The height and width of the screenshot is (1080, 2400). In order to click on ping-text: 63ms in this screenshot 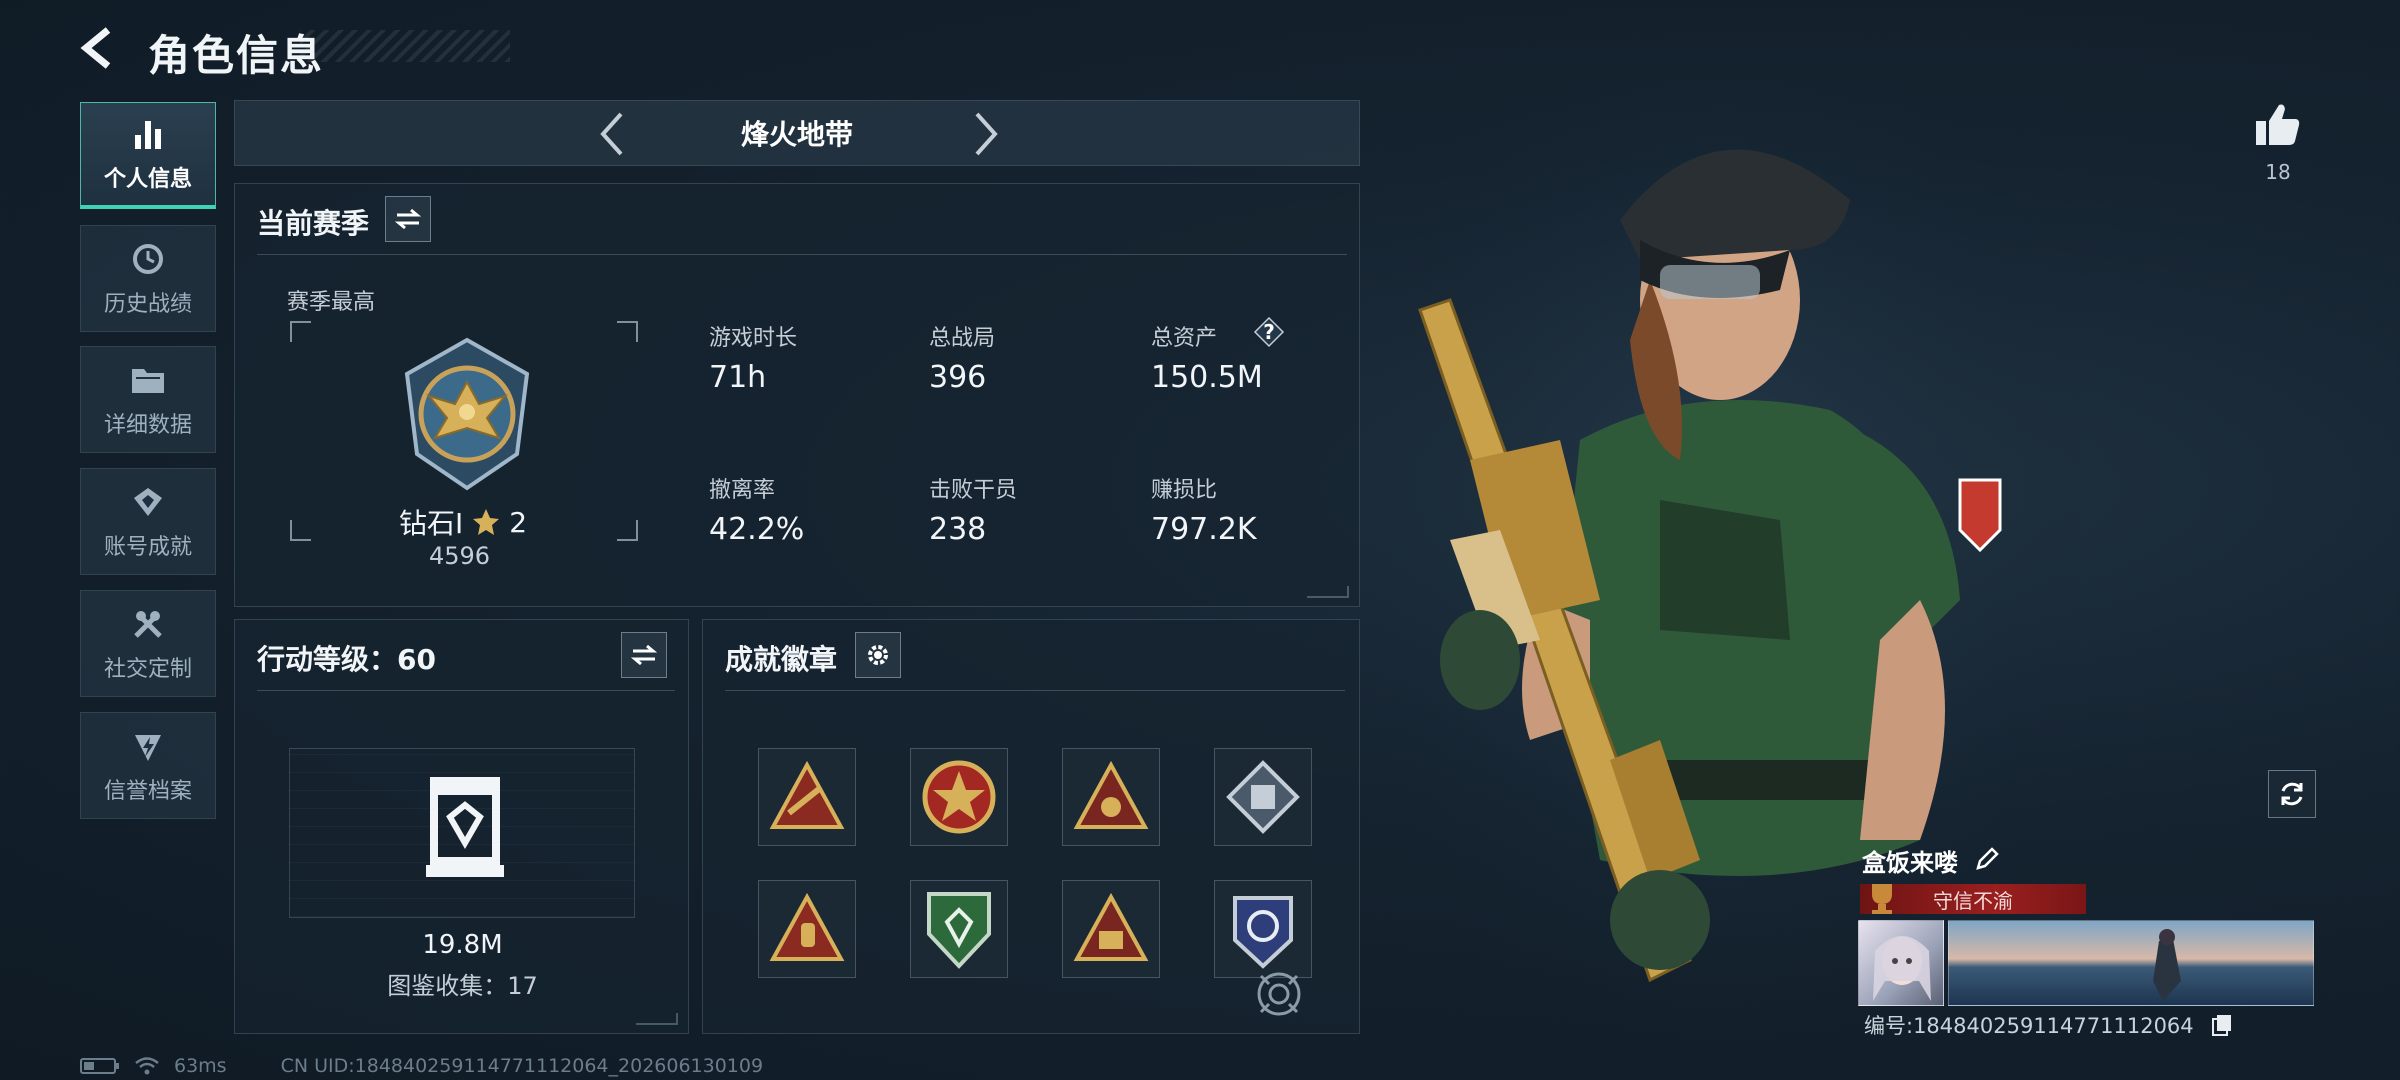, I will do `click(200, 1066)`.